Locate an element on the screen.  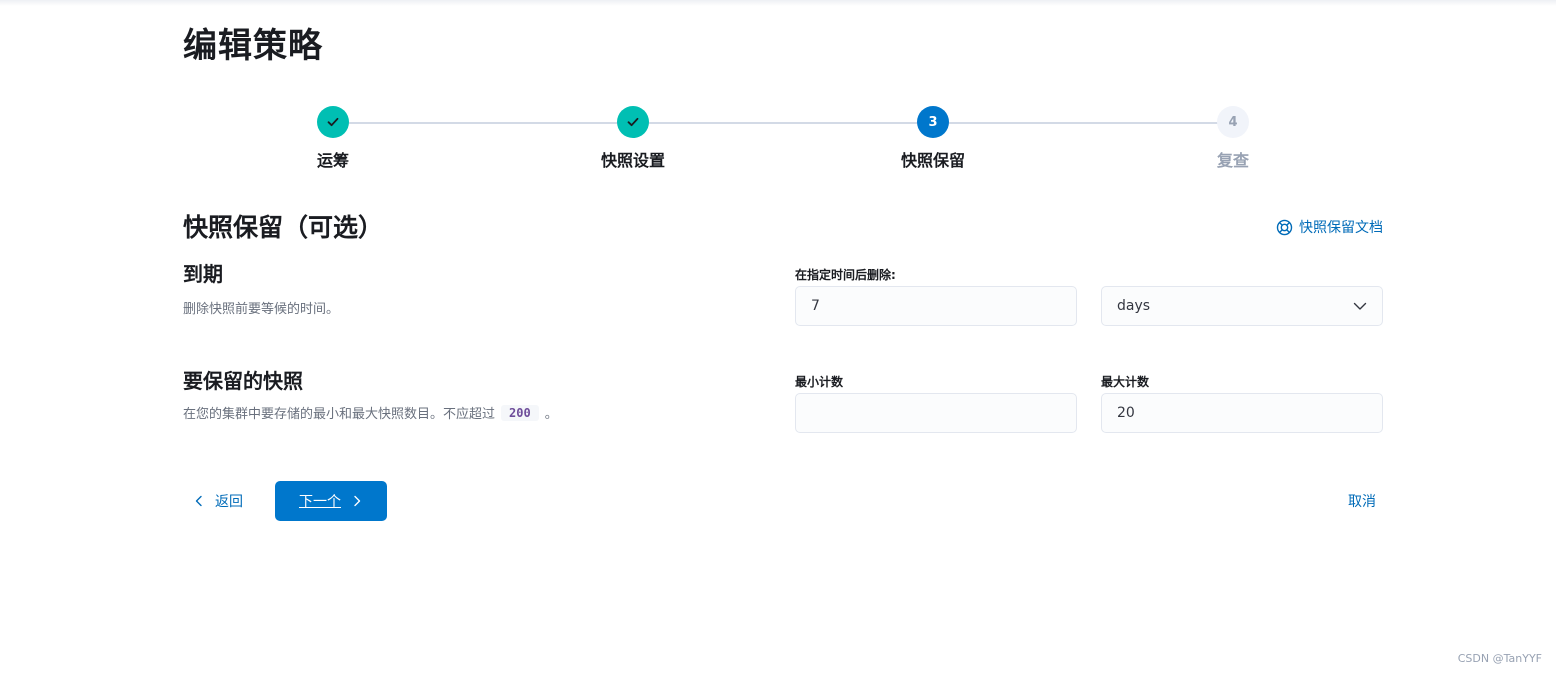
watermark: CSDN @TanYYF is located at coordinates (1499, 658).